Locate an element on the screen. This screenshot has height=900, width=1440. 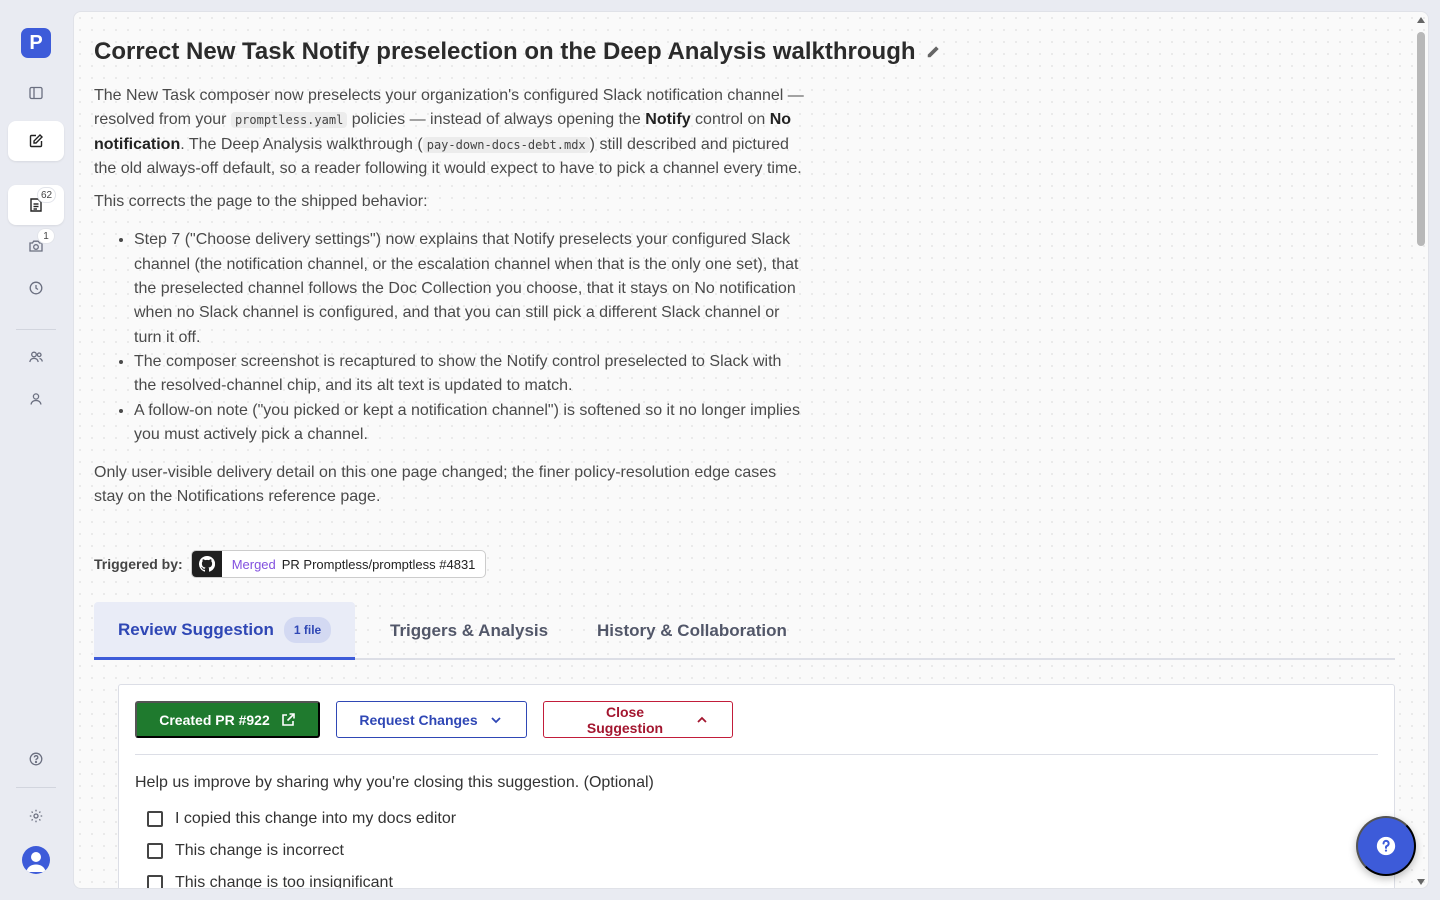
sidebar-item-compose is located at coordinates (36, 141).